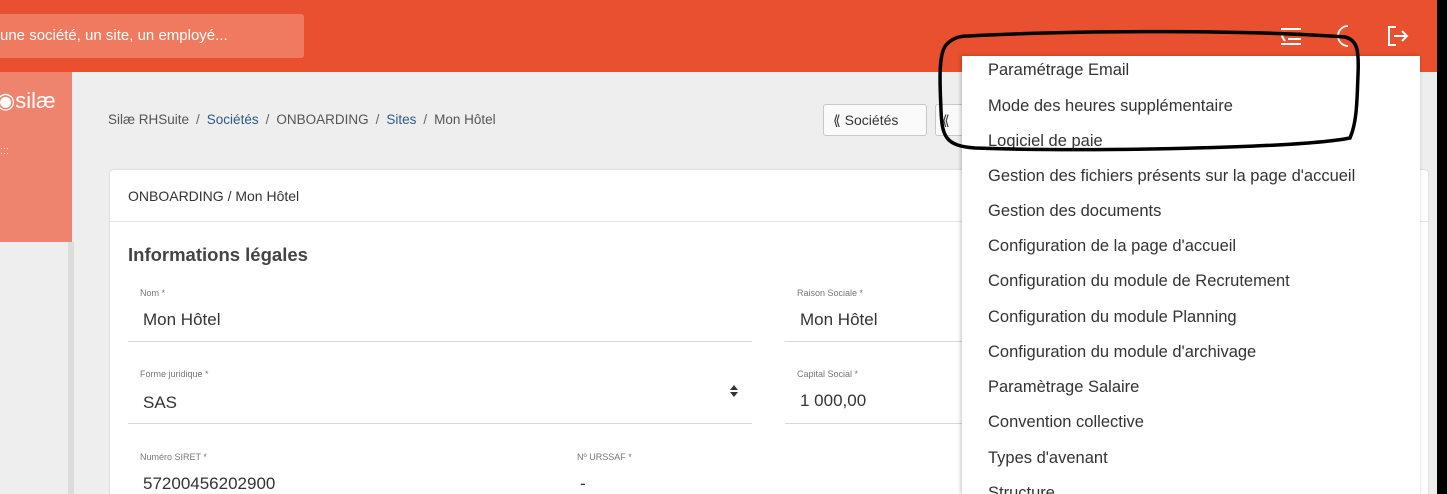 This screenshot has height=494, width=1447. What do you see at coordinates (875, 120) in the screenshot?
I see `back-to-societes-button: ⟪ Sociétés` at bounding box center [875, 120].